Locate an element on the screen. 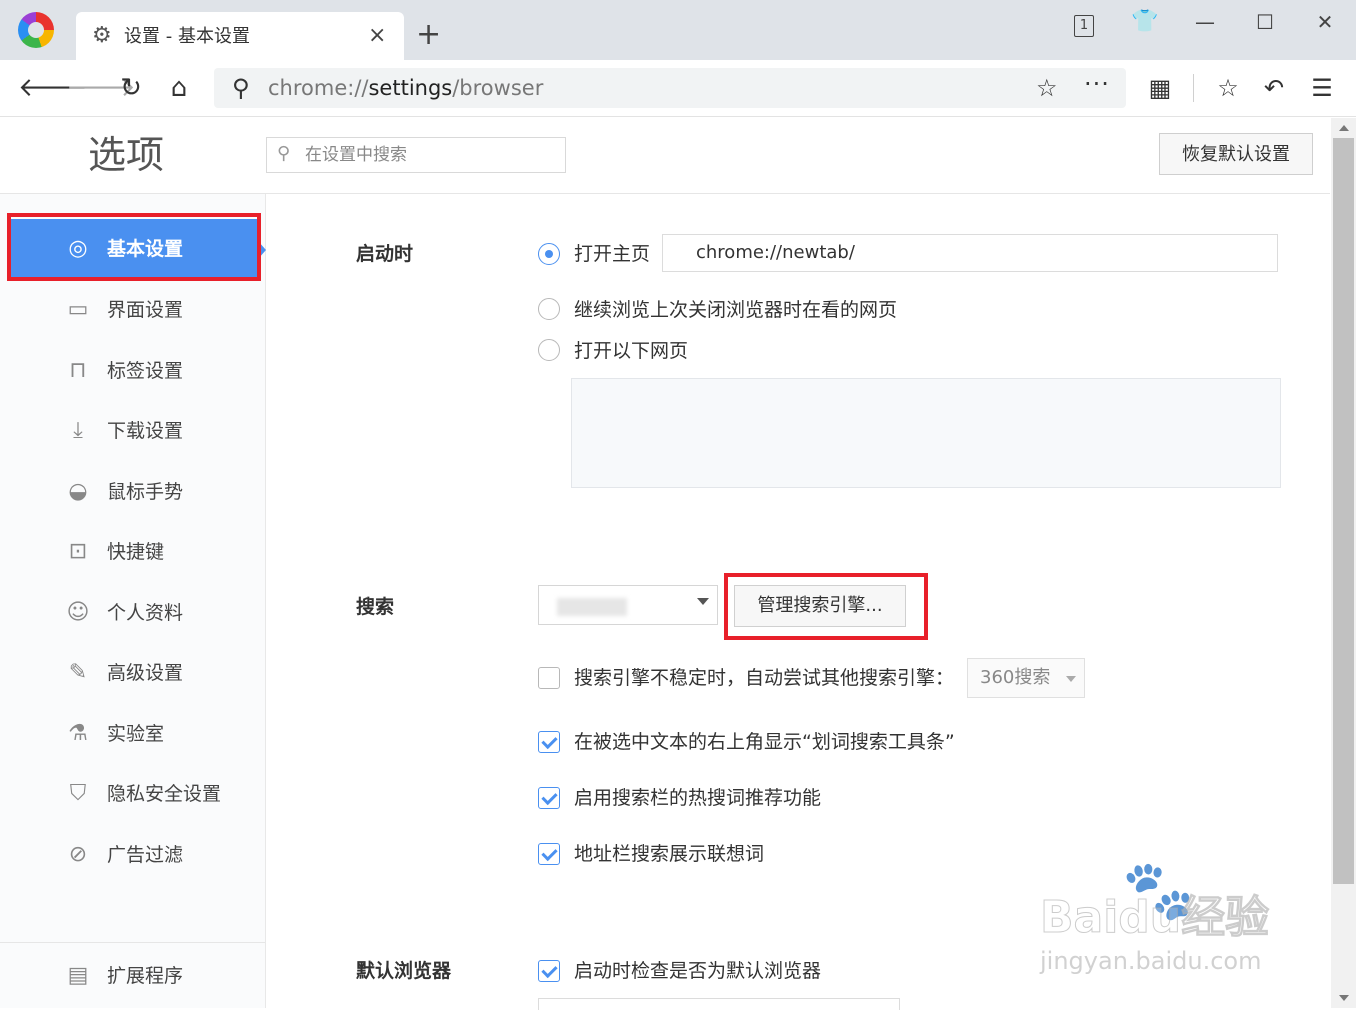 The image size is (1356, 1010). highlight-box-manage is located at coordinates (826, 606).